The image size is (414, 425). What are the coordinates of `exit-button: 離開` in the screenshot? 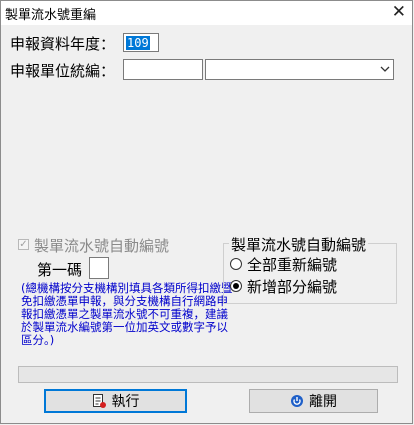 It's located at (313, 401).